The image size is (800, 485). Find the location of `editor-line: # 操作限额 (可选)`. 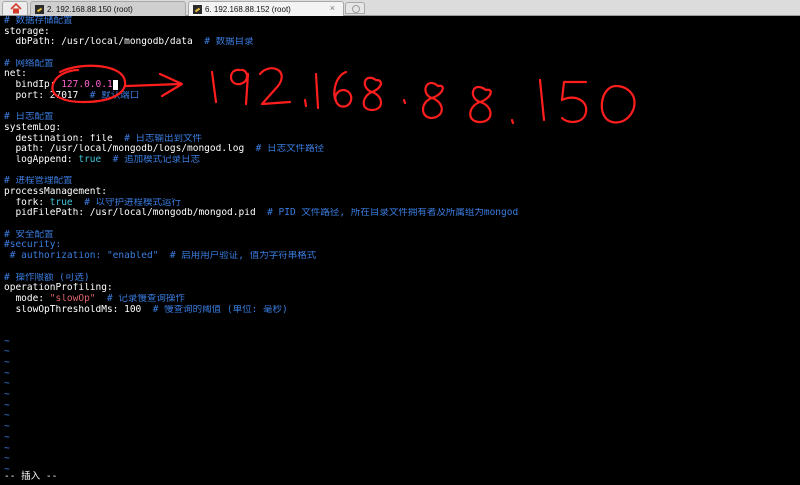

editor-line: # 操作限额 (可选) is located at coordinates (402, 278).